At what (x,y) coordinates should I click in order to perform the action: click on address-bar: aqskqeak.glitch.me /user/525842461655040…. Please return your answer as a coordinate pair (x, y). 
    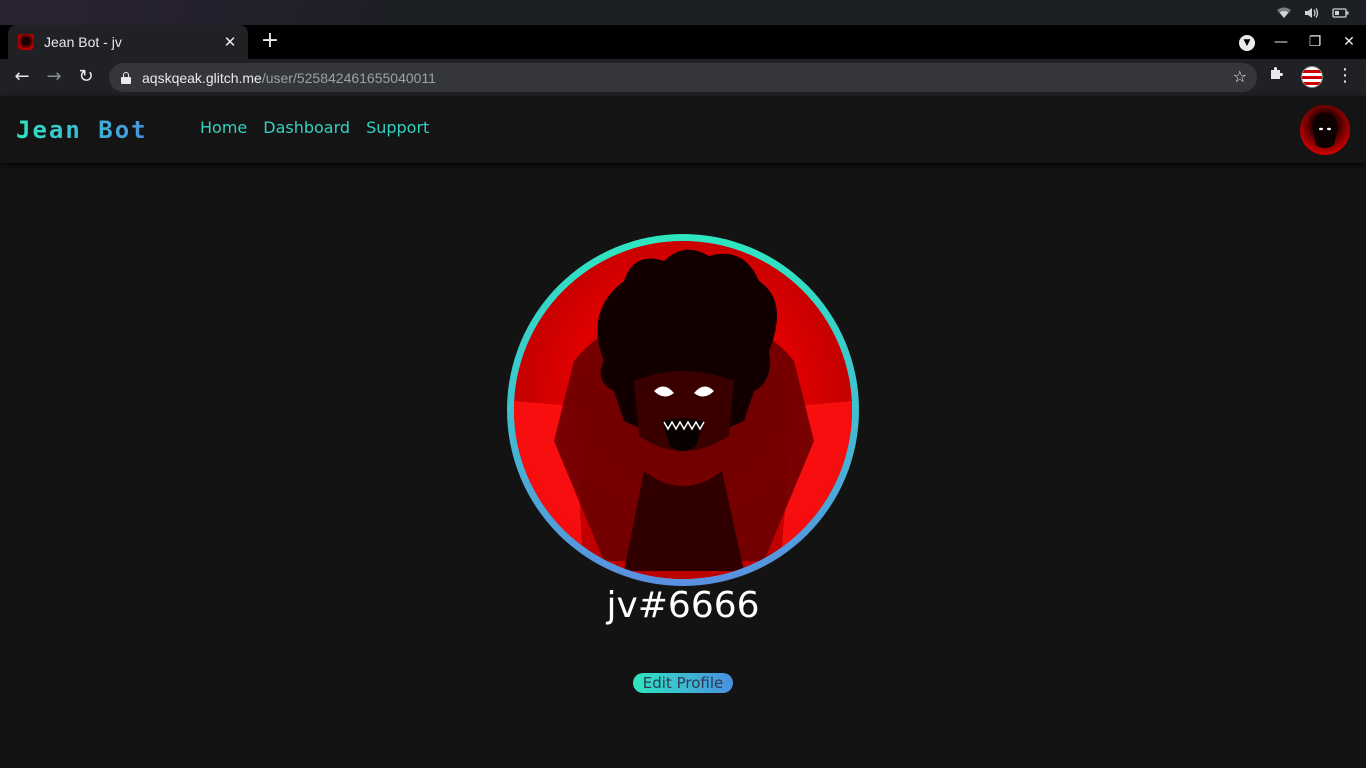
    Looking at the image, I should click on (683, 77).